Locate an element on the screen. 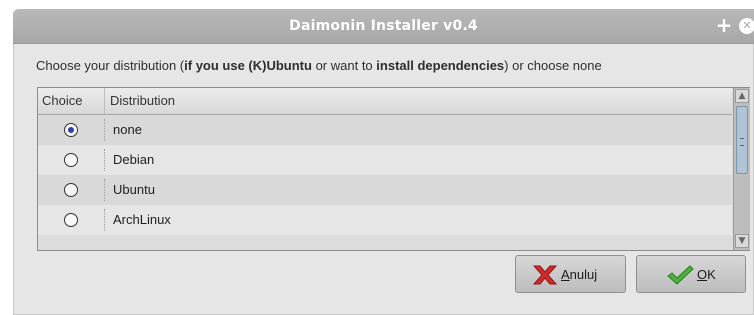  title-bar: Daimonin Installer v0.4 + is located at coordinates (383, 26).